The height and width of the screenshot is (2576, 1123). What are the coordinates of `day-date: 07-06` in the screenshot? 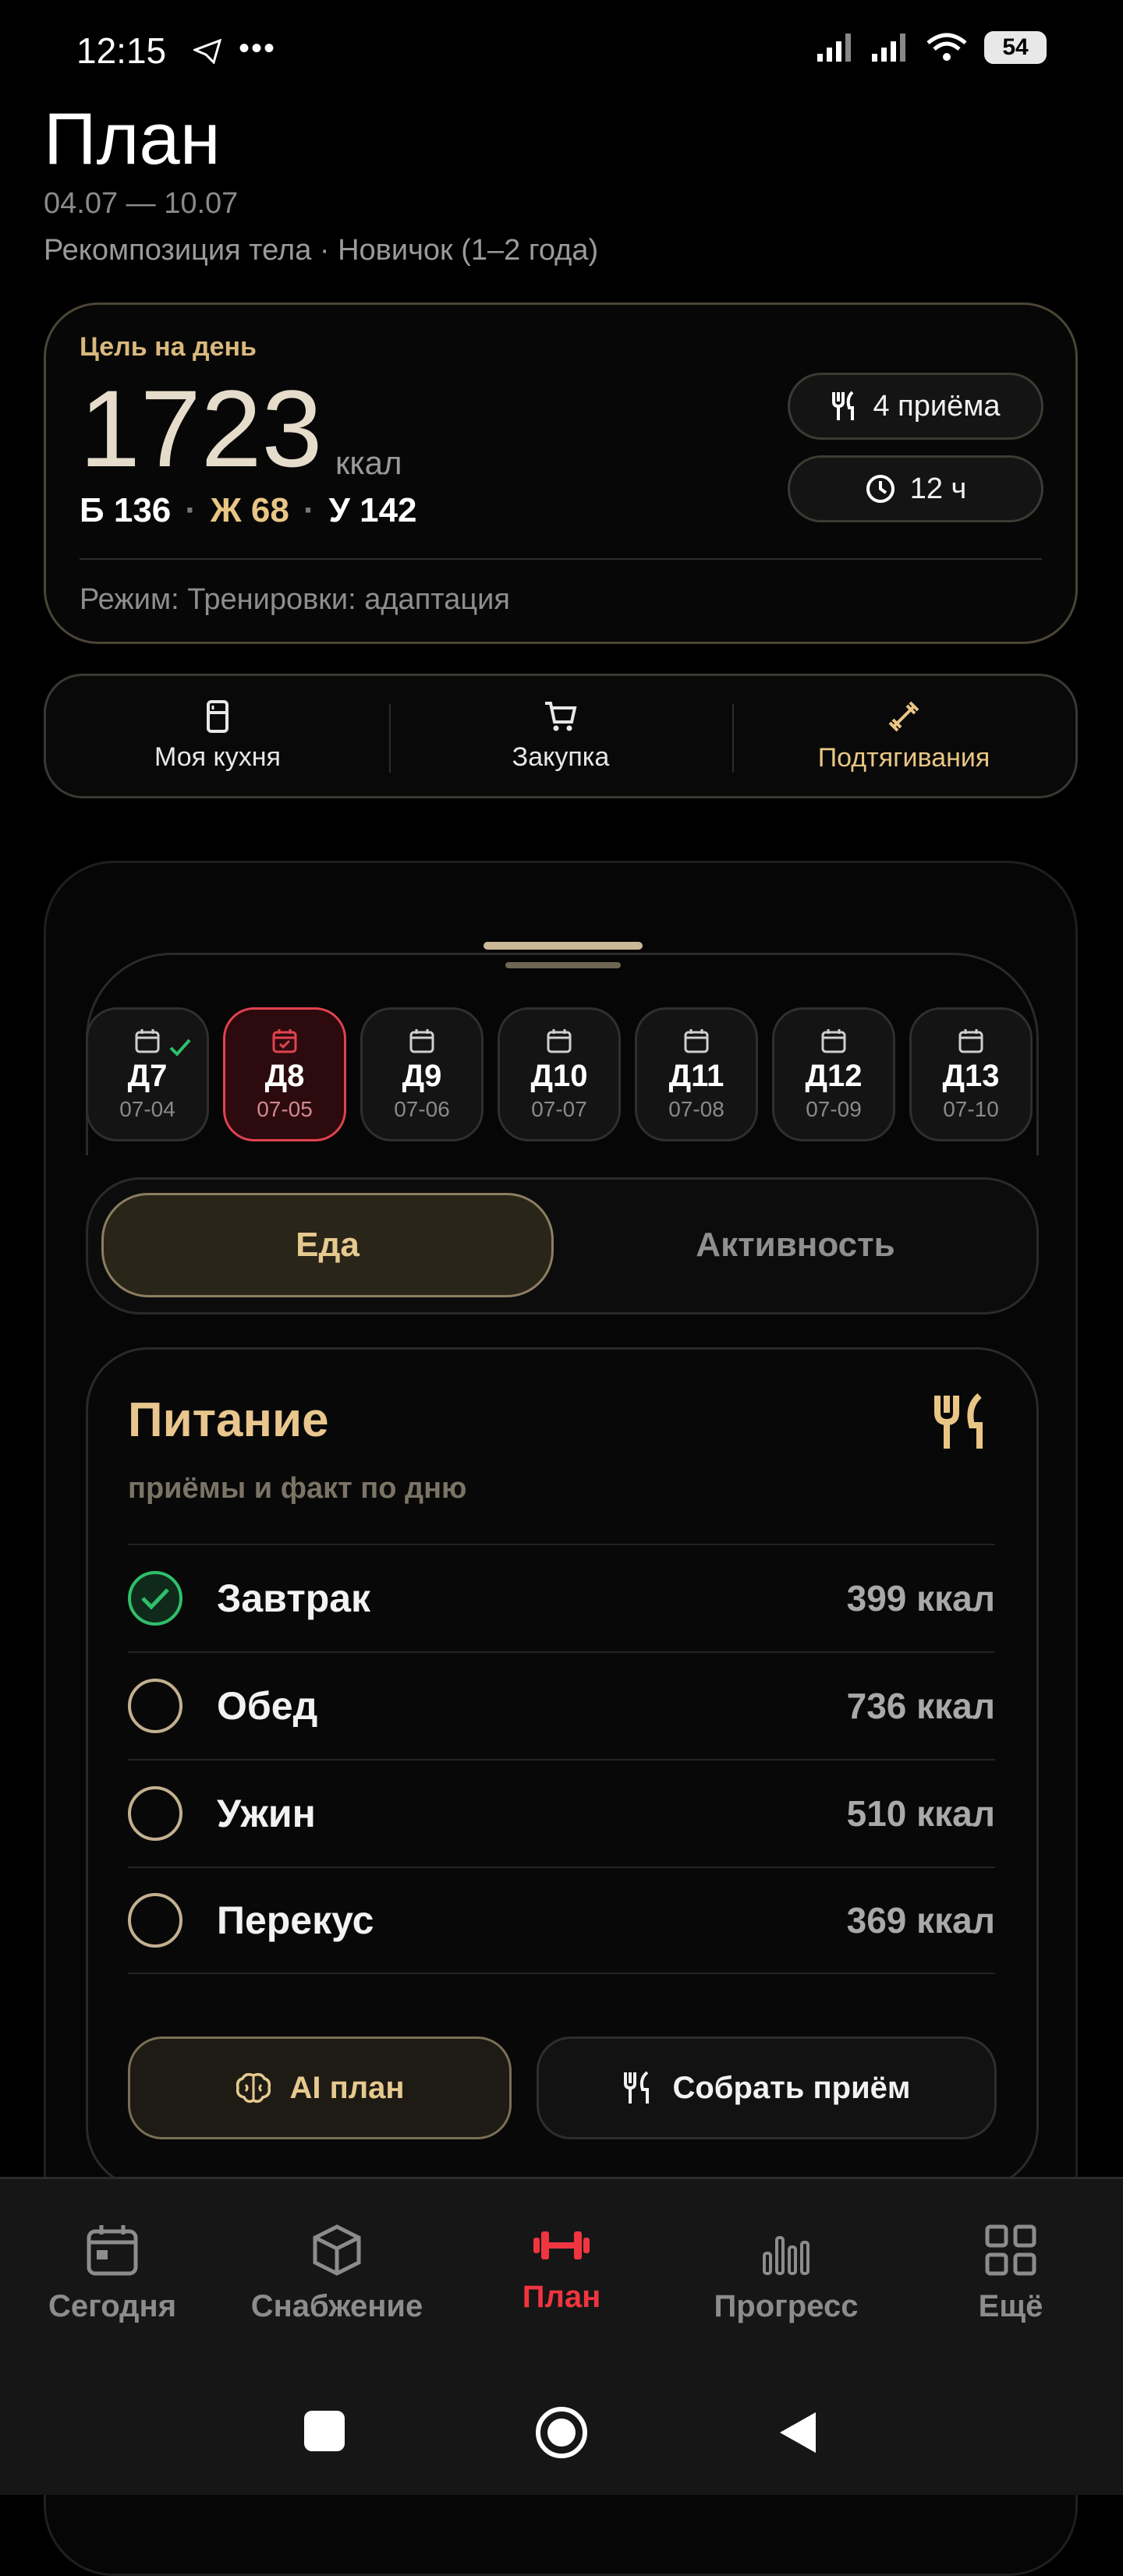 It's located at (422, 1108).